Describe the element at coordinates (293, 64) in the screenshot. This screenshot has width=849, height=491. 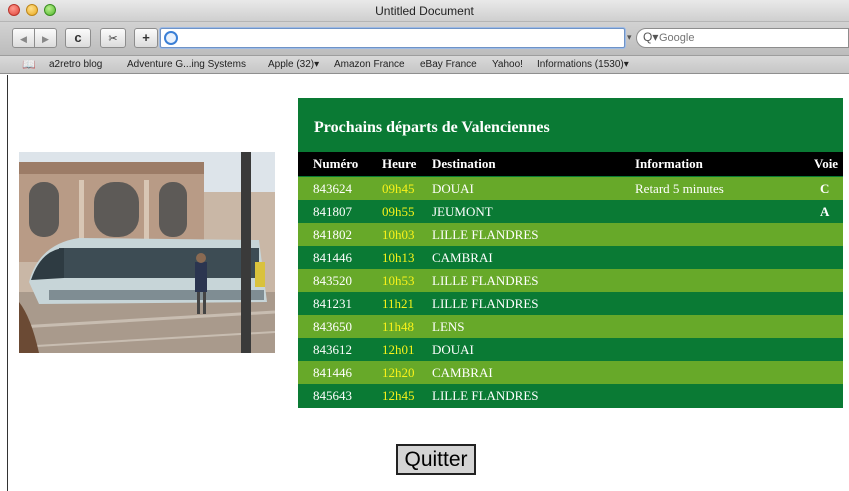
I see `bookmark-item: Apple (32)▾` at that location.